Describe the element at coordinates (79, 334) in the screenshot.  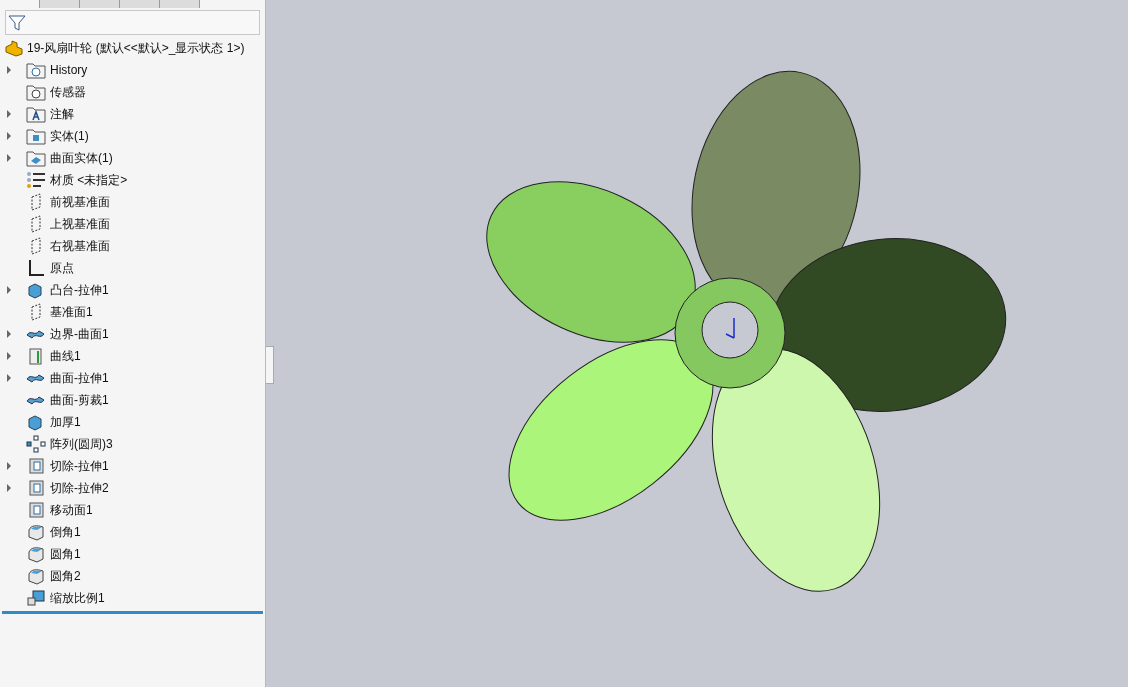
I see `tree-item: 边界-曲面1` at that location.